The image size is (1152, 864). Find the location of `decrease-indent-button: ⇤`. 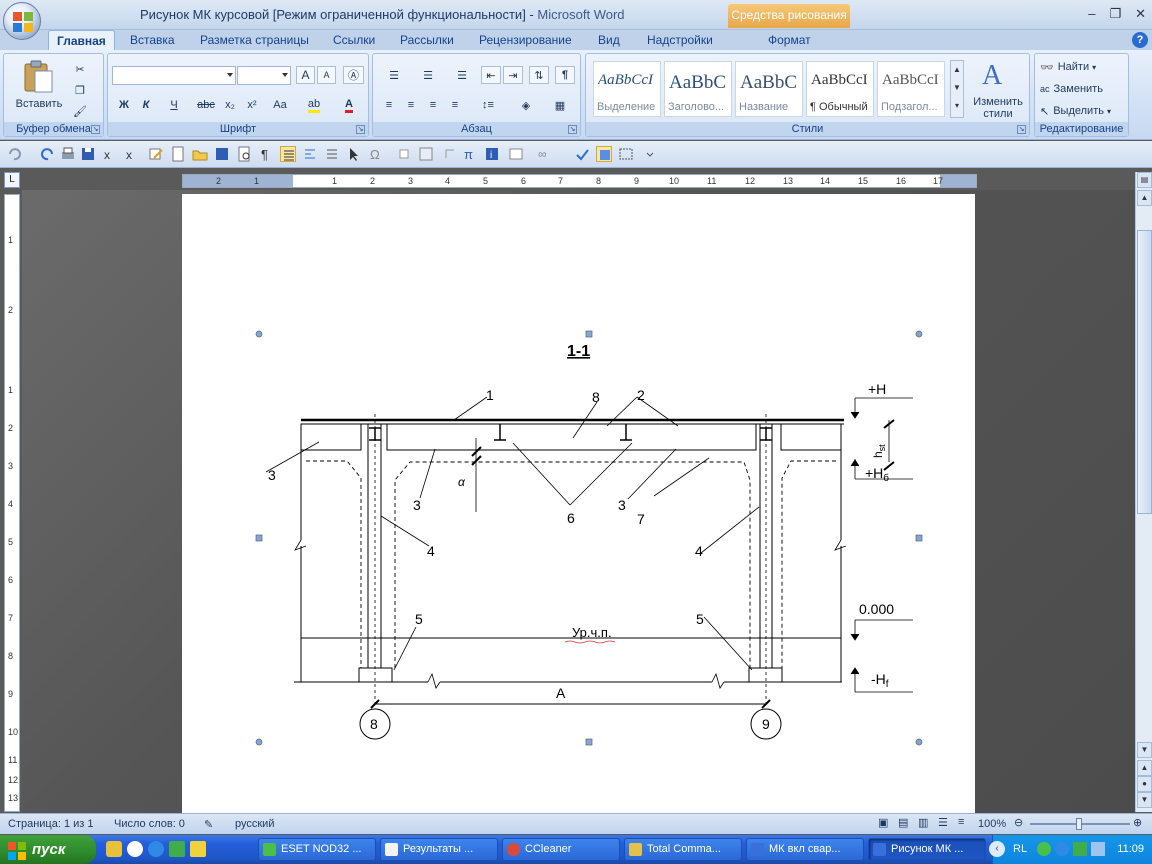

decrease-indent-button: ⇤ is located at coordinates (491, 75).